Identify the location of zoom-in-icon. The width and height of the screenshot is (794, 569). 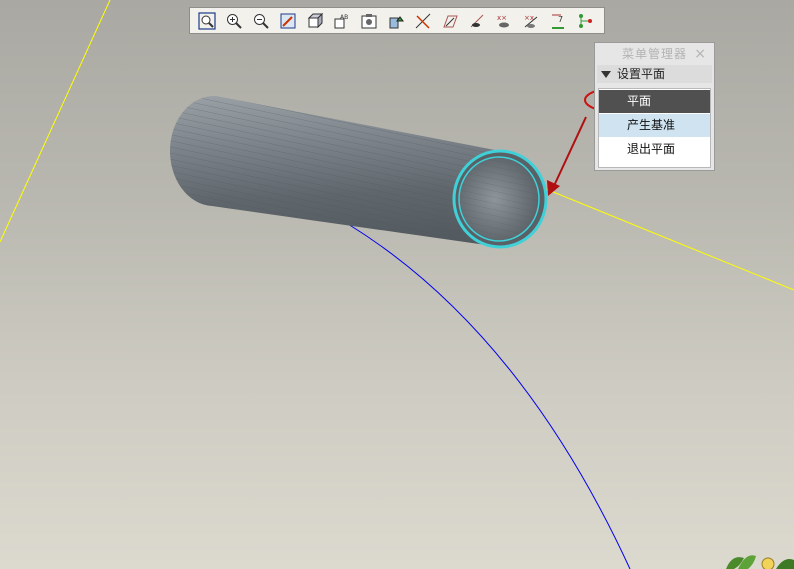
(234, 21).